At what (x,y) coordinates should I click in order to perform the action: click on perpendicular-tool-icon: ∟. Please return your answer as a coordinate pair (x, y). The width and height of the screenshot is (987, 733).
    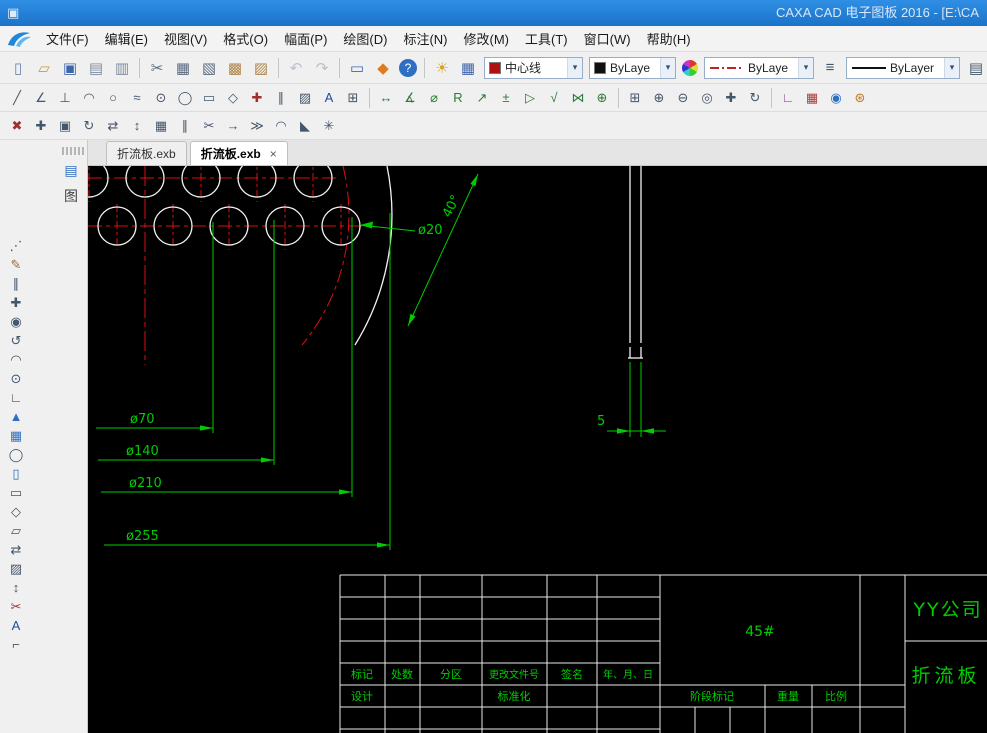
    Looking at the image, I should click on (16, 397).